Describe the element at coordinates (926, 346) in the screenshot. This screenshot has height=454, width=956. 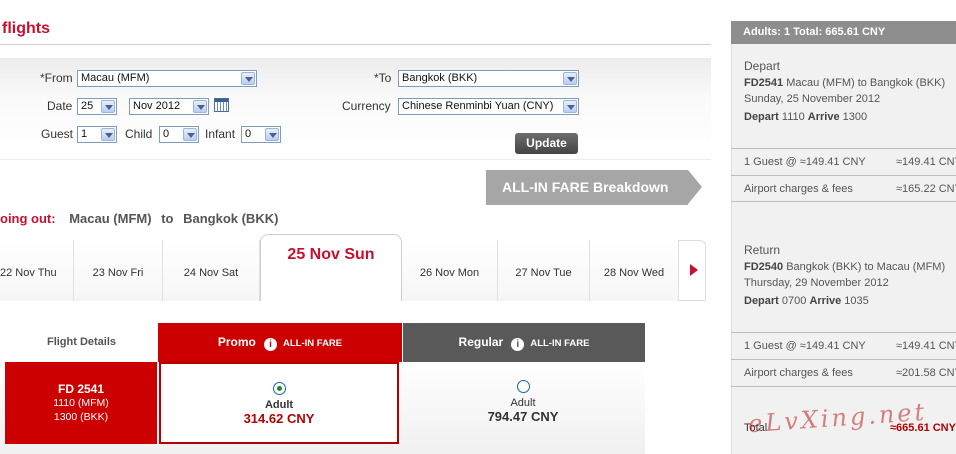
I see `return-guest-amount: ≈149.41 CNY` at that location.